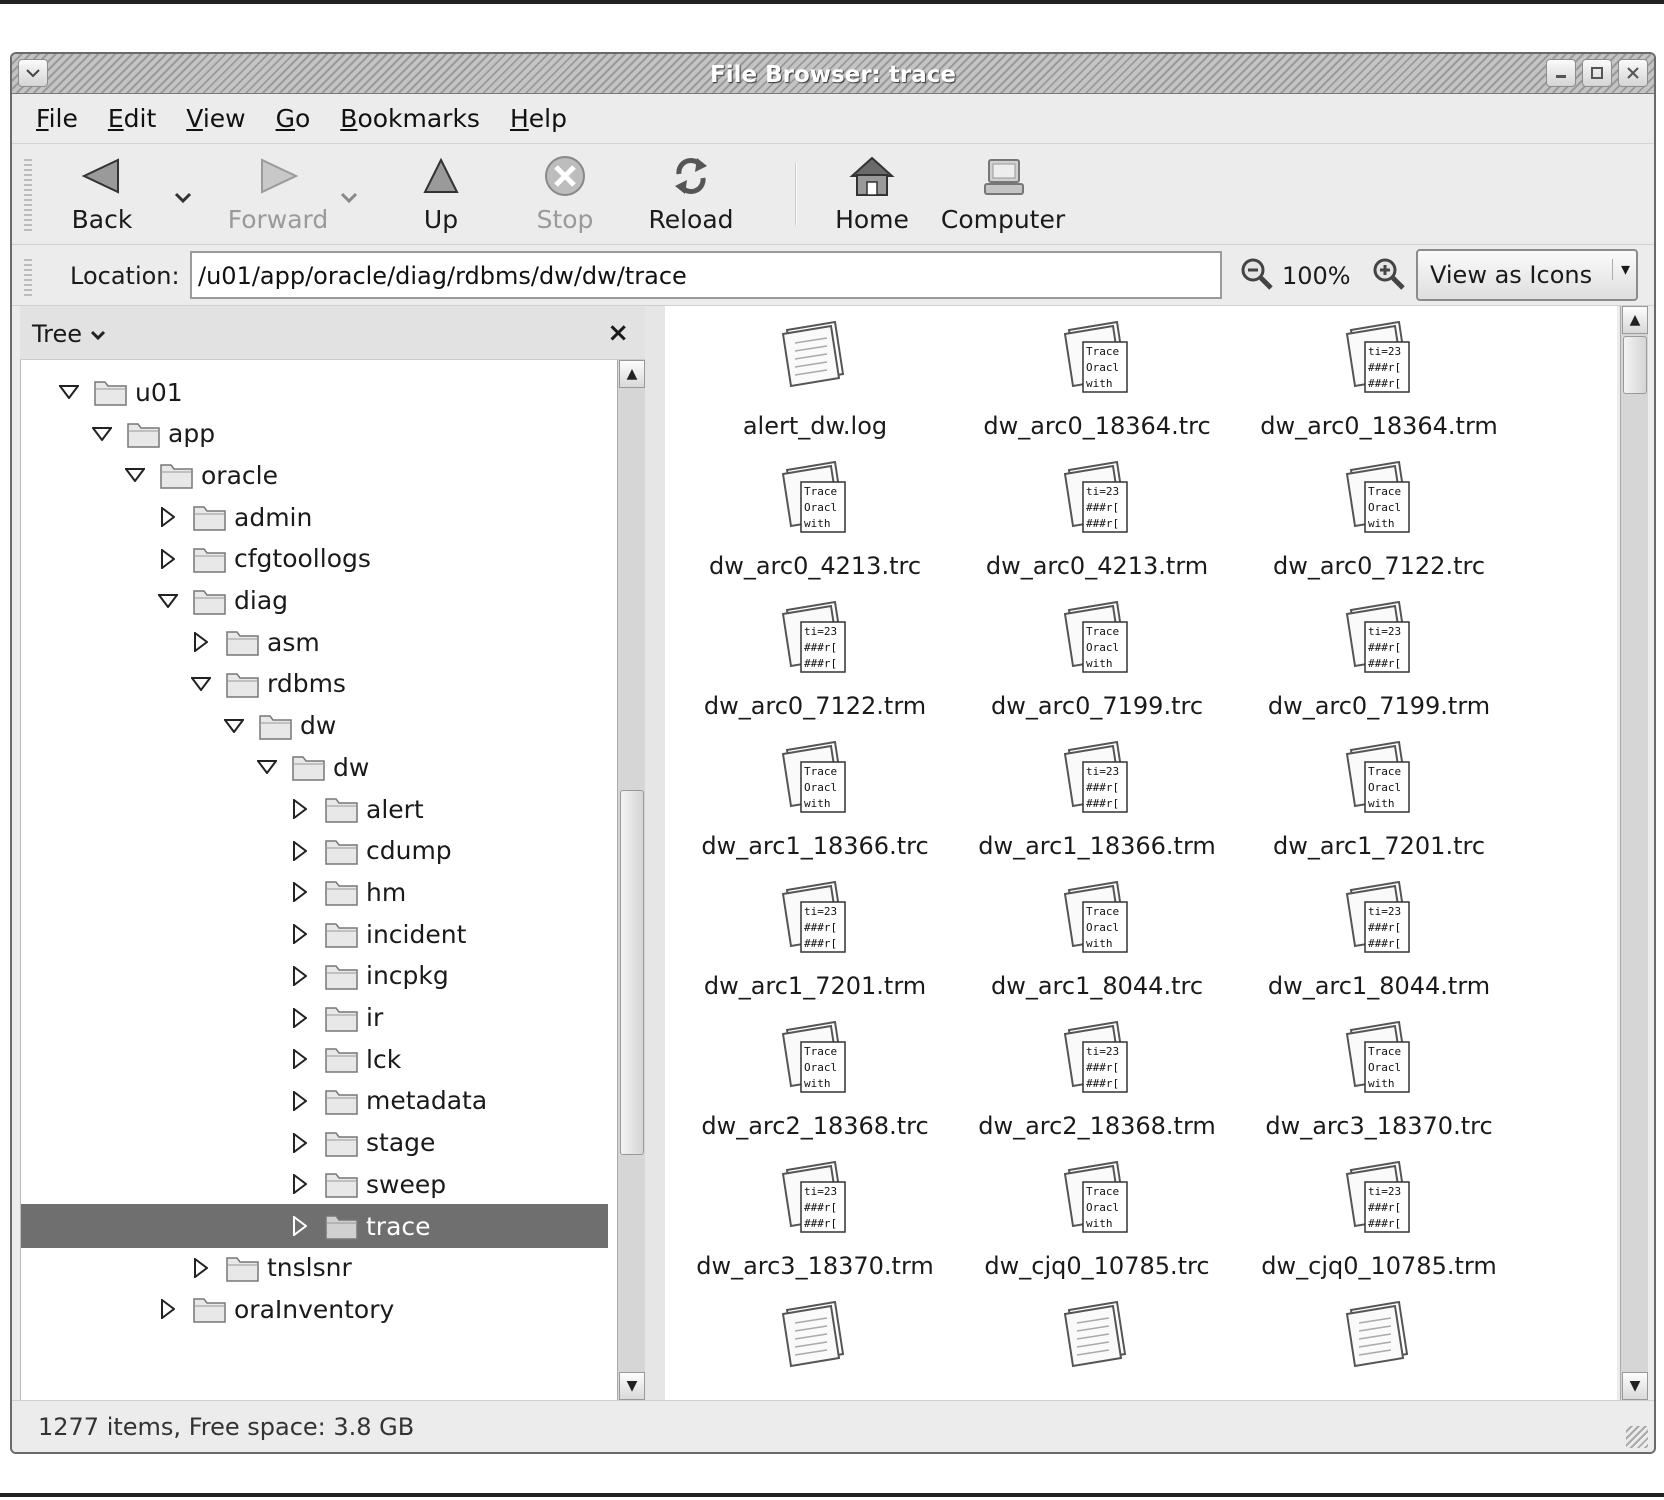  Describe the element at coordinates (410, 118) in the screenshot. I see `menu-bookmarks: Bookmarks` at that location.